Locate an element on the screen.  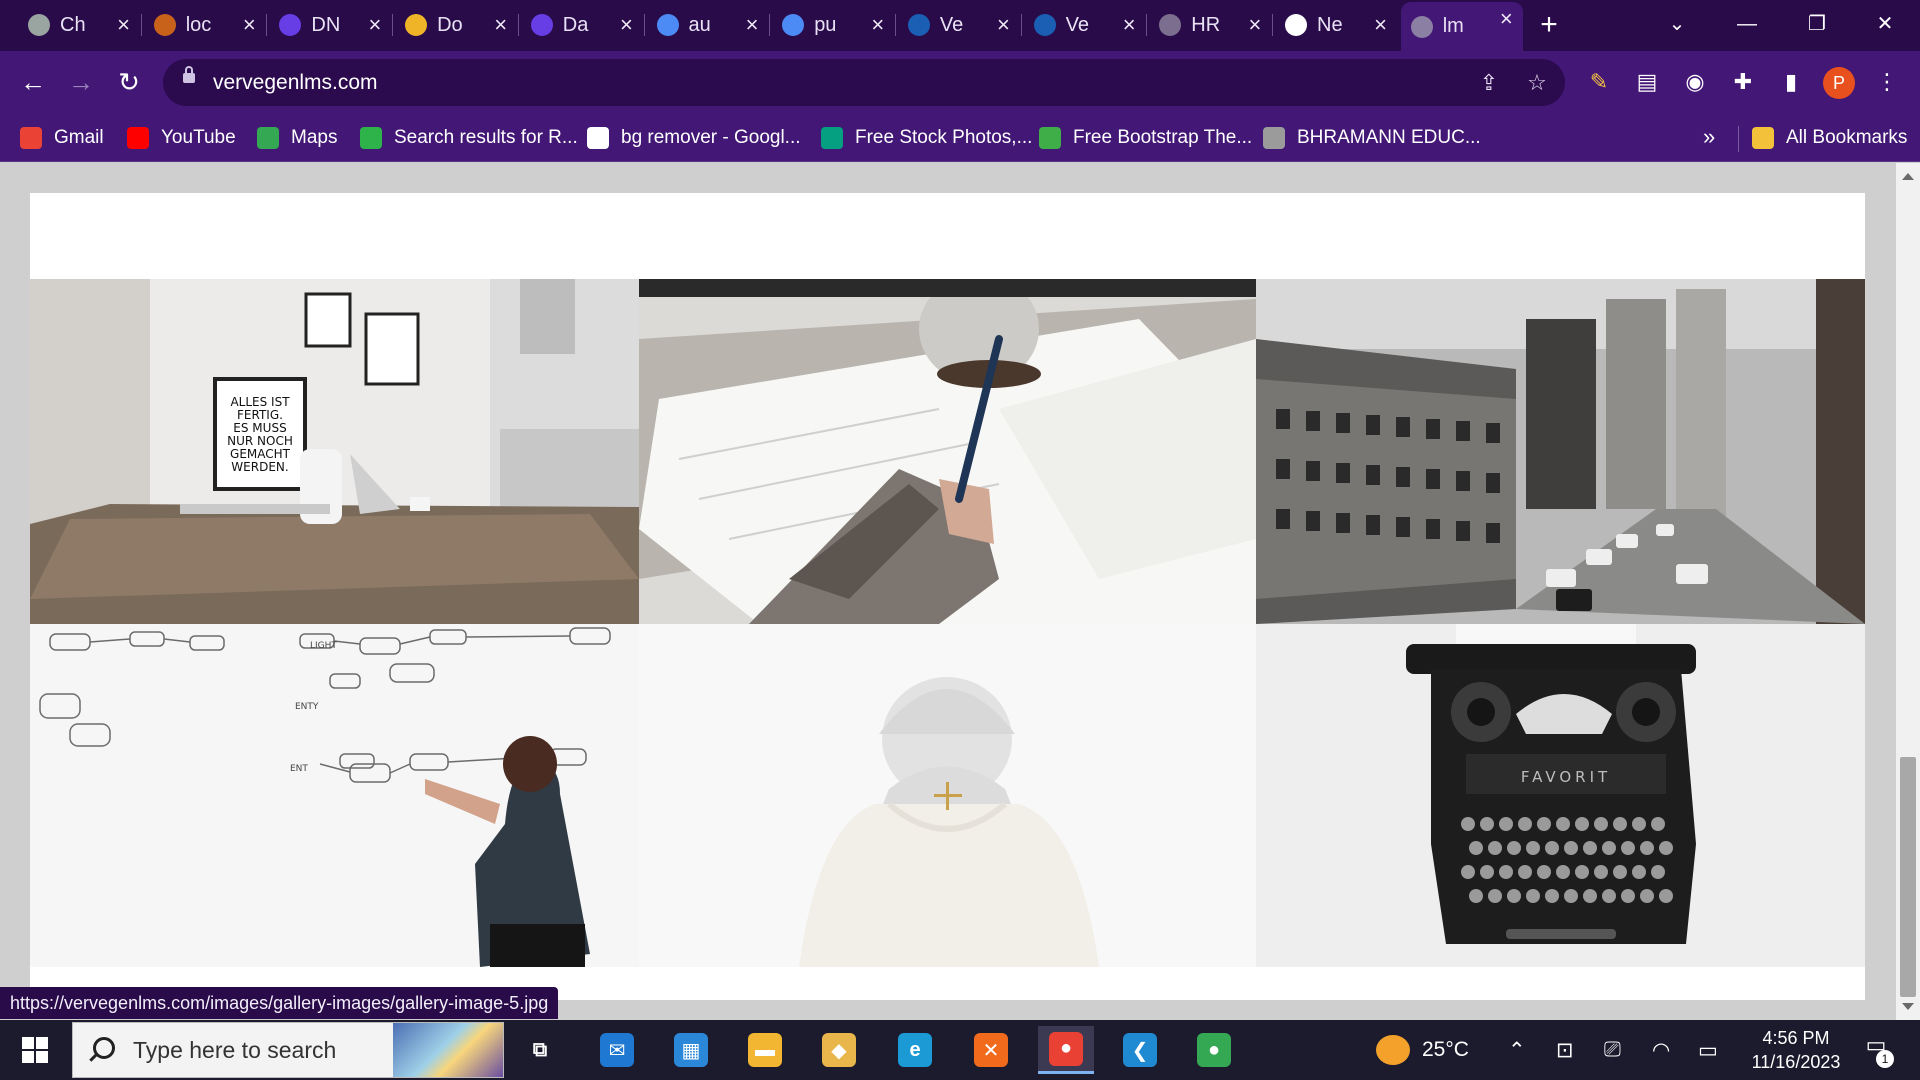
scroll-down-icon is located at coordinates (1908, 1006).